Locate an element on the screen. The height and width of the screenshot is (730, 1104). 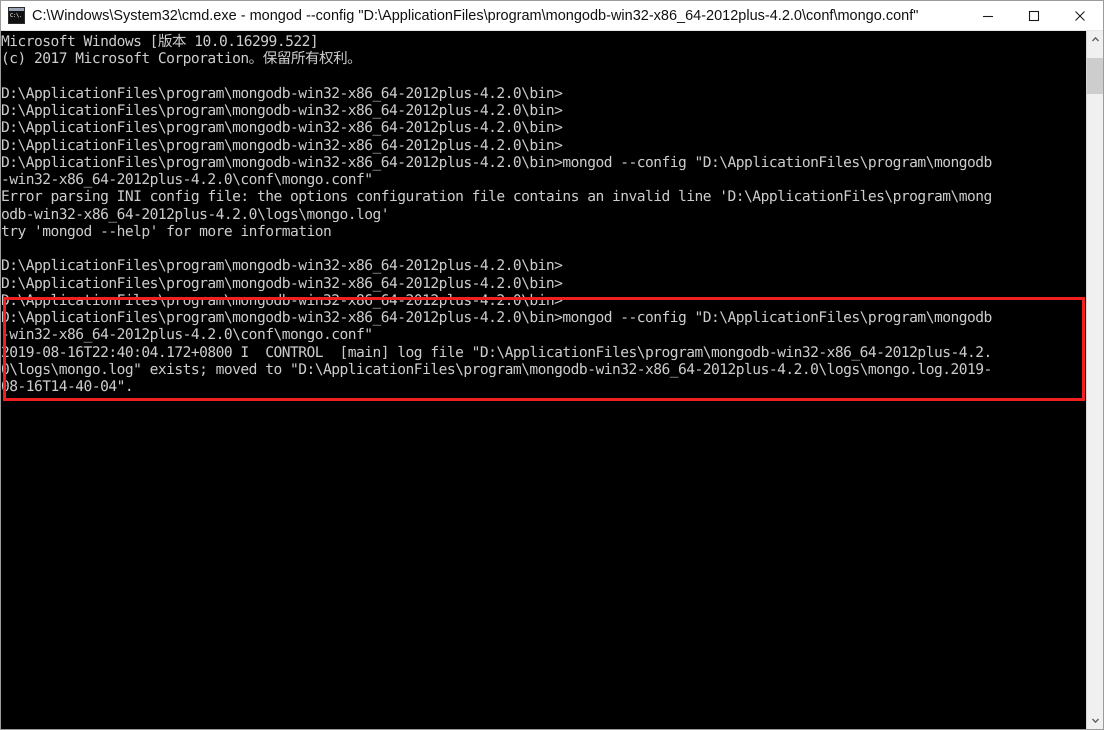
scrollbar-track is located at coordinates (1095, 380).